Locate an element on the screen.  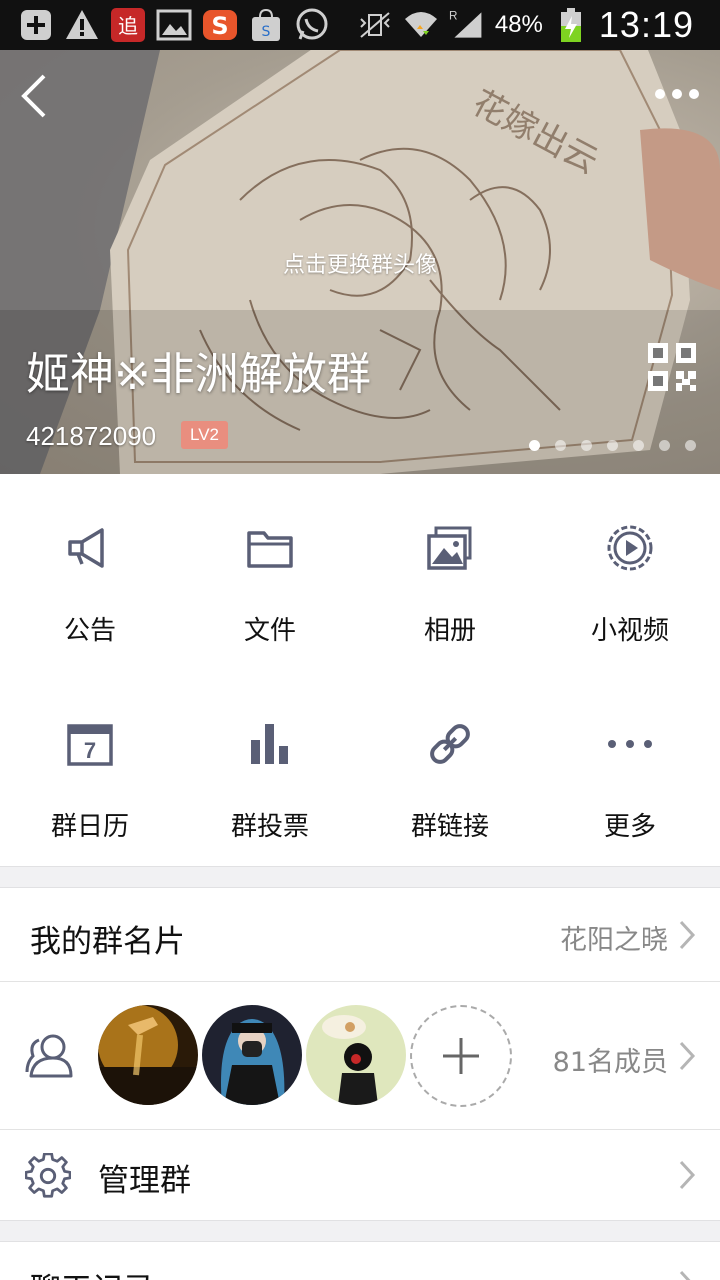
clock: 13:19 is located at coordinates (646, 24).